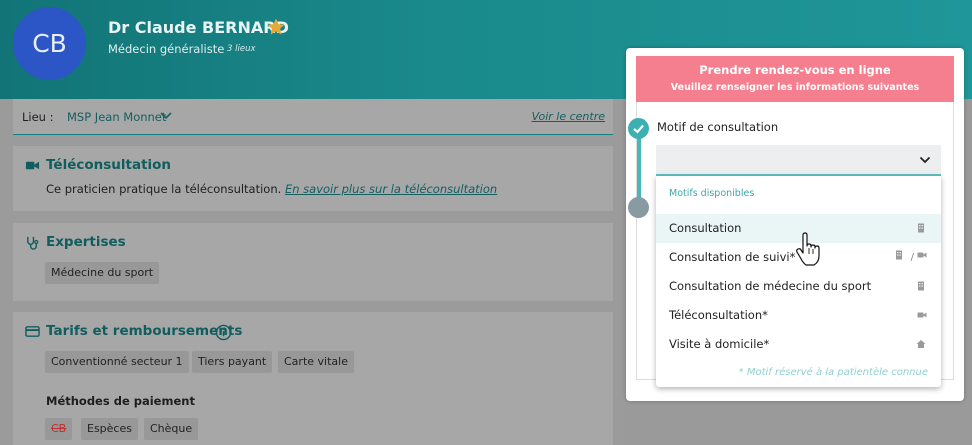  I want to click on location-bar: Lieu : MSP Jean Monnet Voir le centre, so click(313, 117).